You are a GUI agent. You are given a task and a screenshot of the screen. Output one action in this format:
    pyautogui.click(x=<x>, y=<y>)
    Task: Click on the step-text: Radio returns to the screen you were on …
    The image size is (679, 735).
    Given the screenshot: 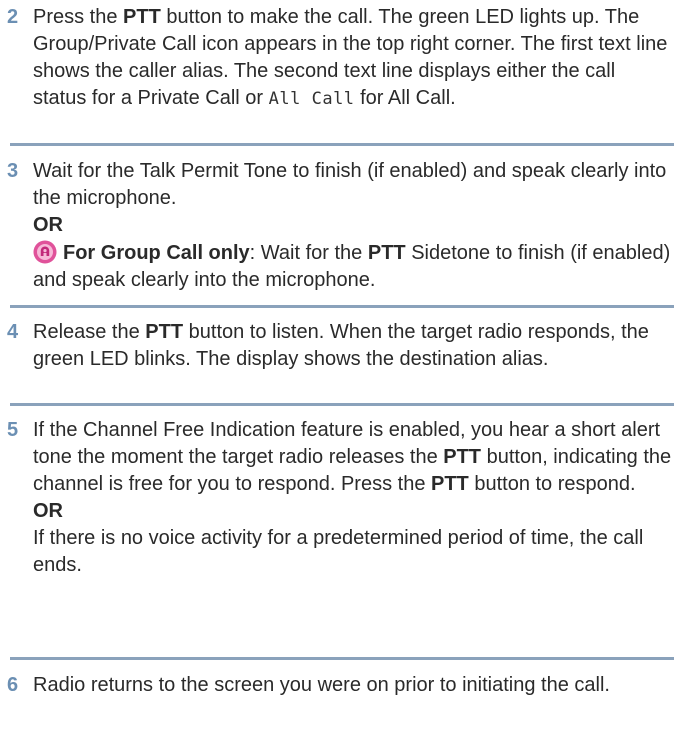 What is the action you would take?
    pyautogui.click(x=321, y=685)
    